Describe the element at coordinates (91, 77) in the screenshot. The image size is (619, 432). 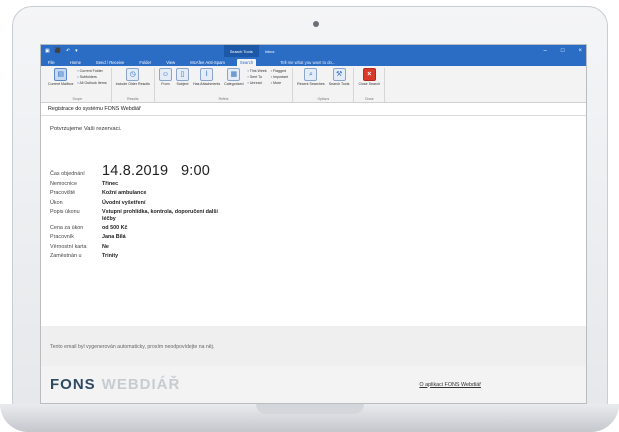
I see `subfolders-button: Subfolders` at that location.